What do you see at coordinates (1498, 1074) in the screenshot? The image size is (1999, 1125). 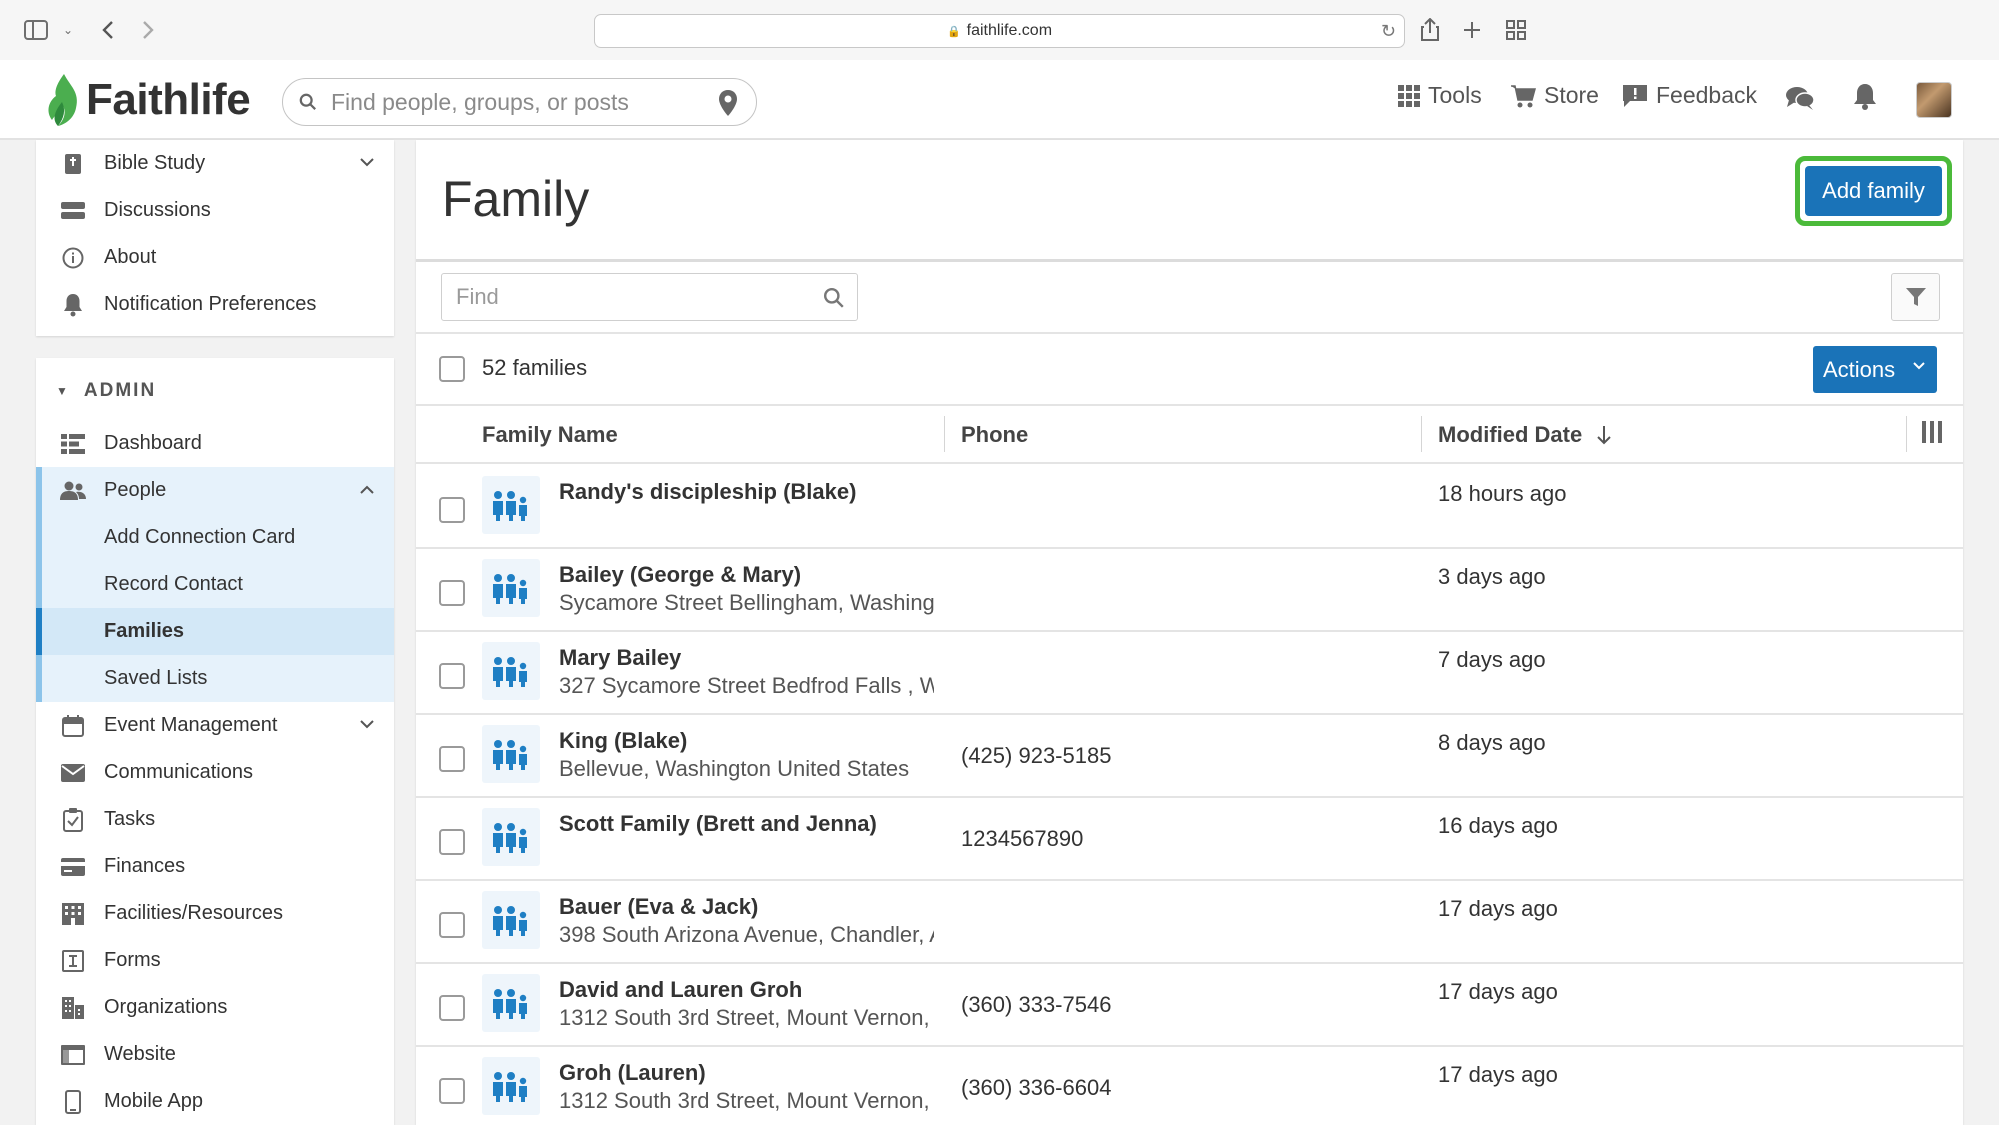 I see `modified-date: 17 days ago` at bounding box center [1498, 1074].